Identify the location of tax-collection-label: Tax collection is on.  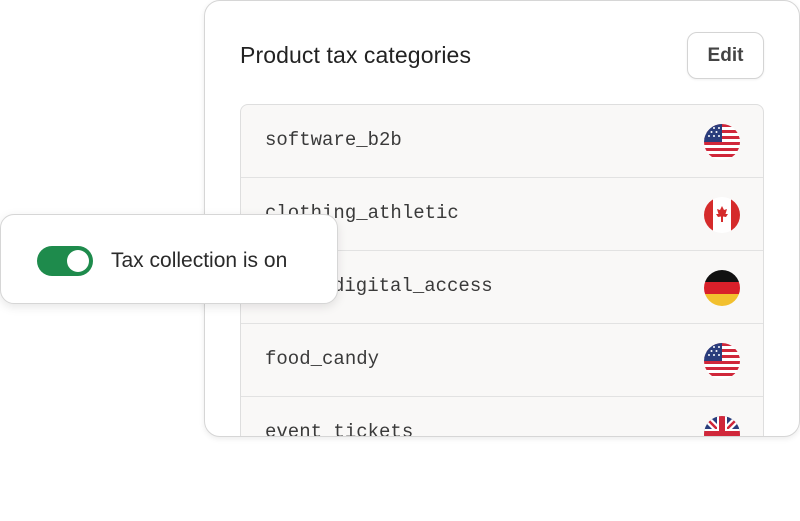
(199, 260).